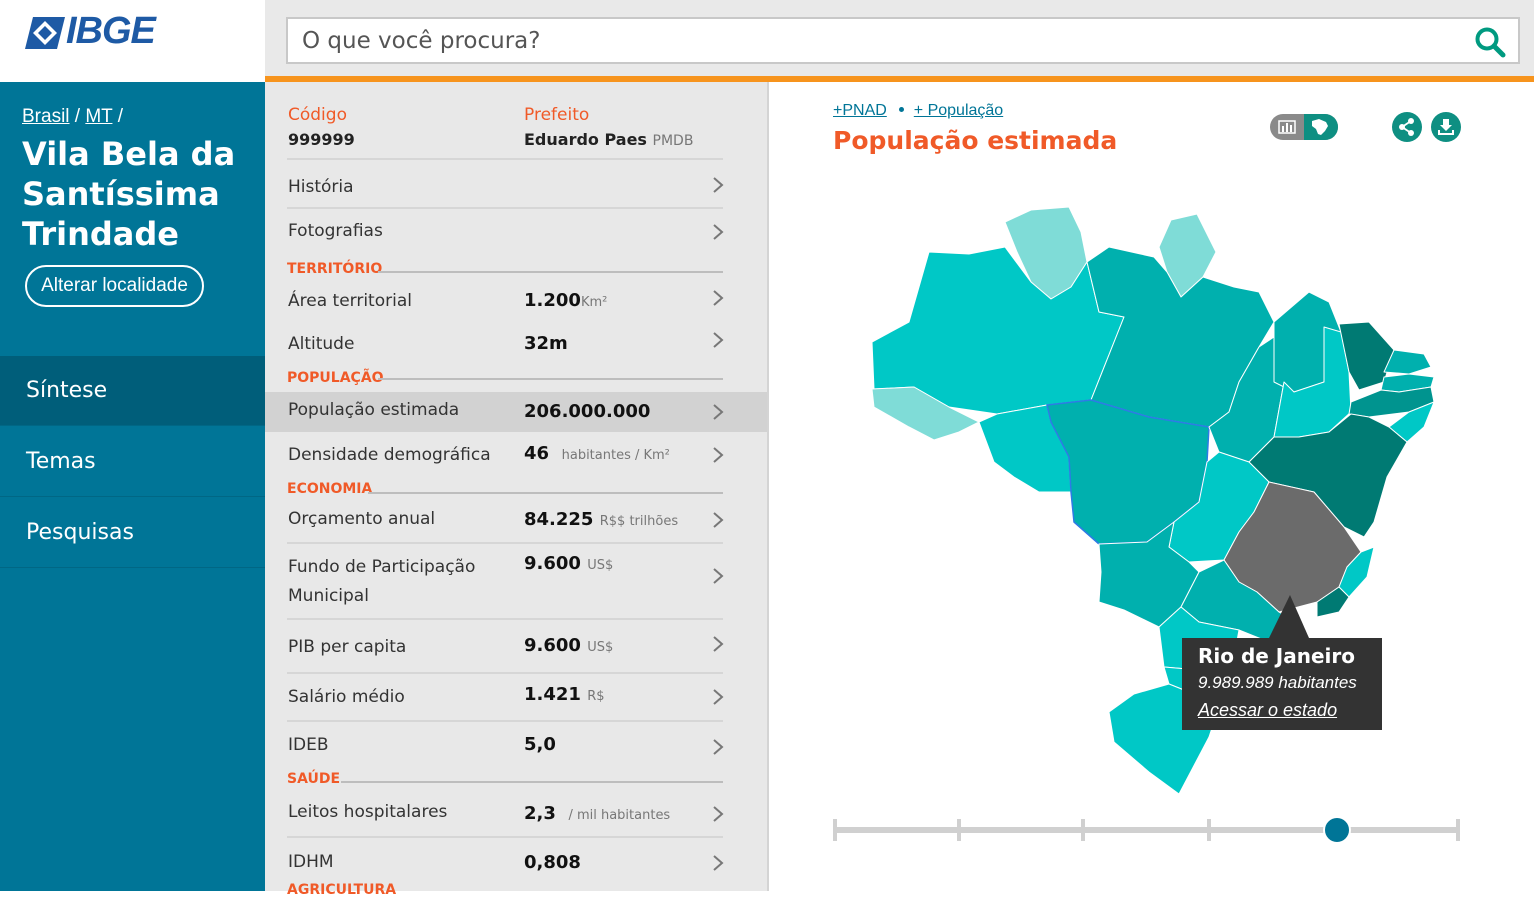 This screenshot has height=898, width=1534. What do you see at coordinates (114, 286) in the screenshot?
I see `change-location-button: Alterar localidade` at bounding box center [114, 286].